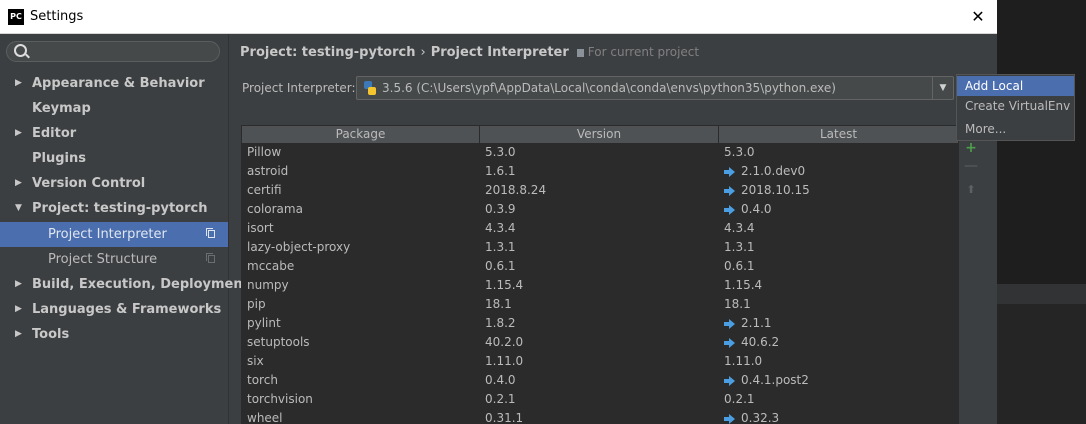  What do you see at coordinates (114, 208) in the screenshot?
I see `sidebar-item-project-testing-pytorch: ▼ Project: testing-pytorch` at bounding box center [114, 208].